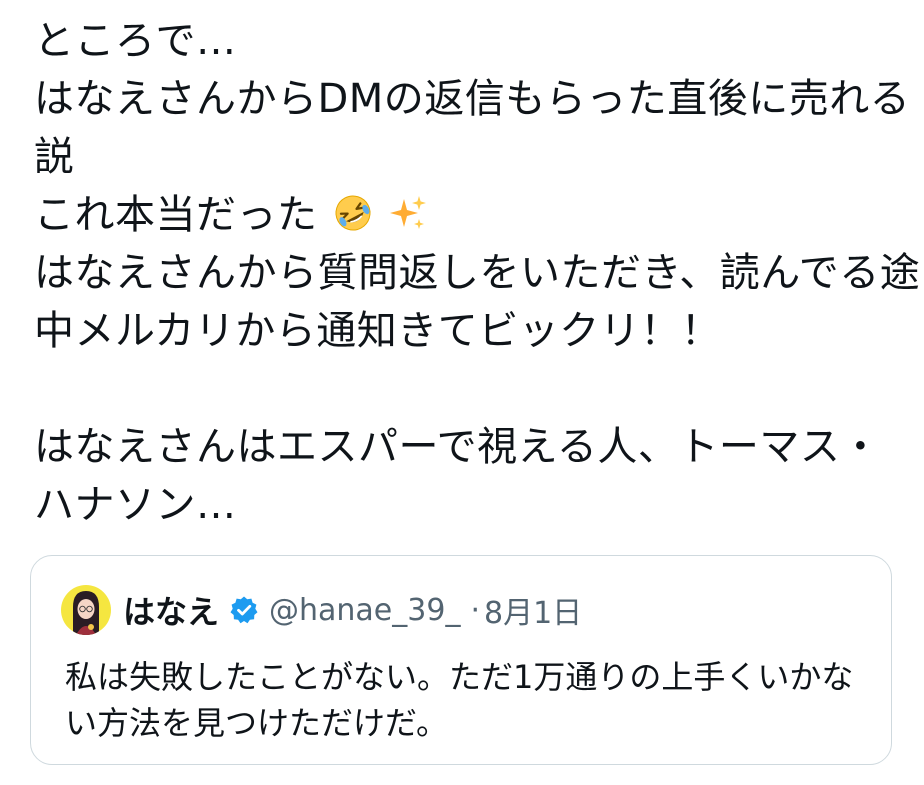  I want to click on tweet-text-line-with-emoji: これ本当だった, so click(469, 215).